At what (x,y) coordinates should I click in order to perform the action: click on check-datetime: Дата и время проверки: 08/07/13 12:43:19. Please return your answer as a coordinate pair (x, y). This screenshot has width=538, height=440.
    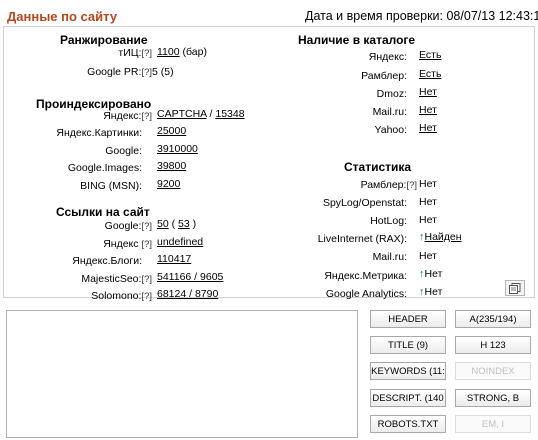
    Looking at the image, I should click on (421, 16).